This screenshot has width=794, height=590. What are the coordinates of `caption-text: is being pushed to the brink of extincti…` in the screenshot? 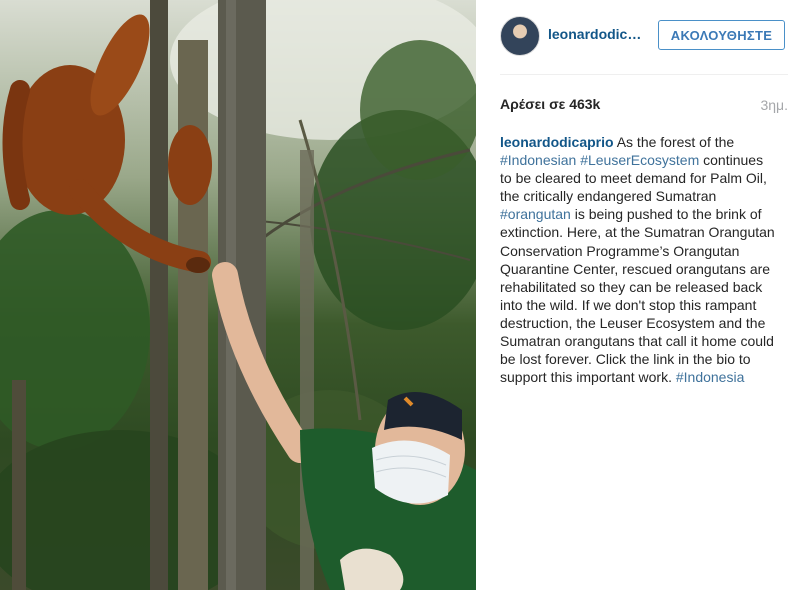 It's located at (637, 296).